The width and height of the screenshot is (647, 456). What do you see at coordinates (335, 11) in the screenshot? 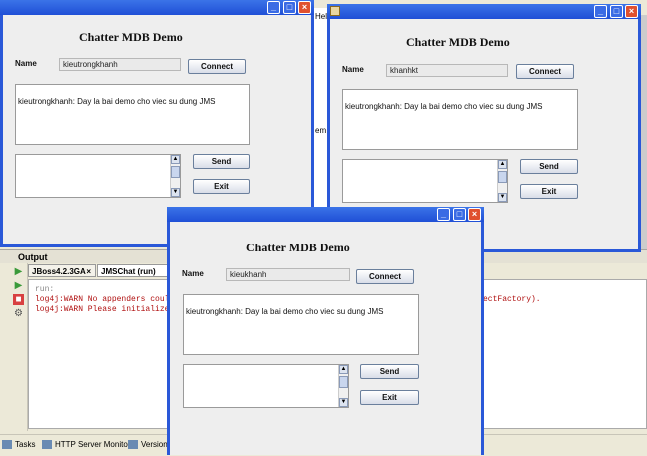
I see `java-app-icon` at bounding box center [335, 11].